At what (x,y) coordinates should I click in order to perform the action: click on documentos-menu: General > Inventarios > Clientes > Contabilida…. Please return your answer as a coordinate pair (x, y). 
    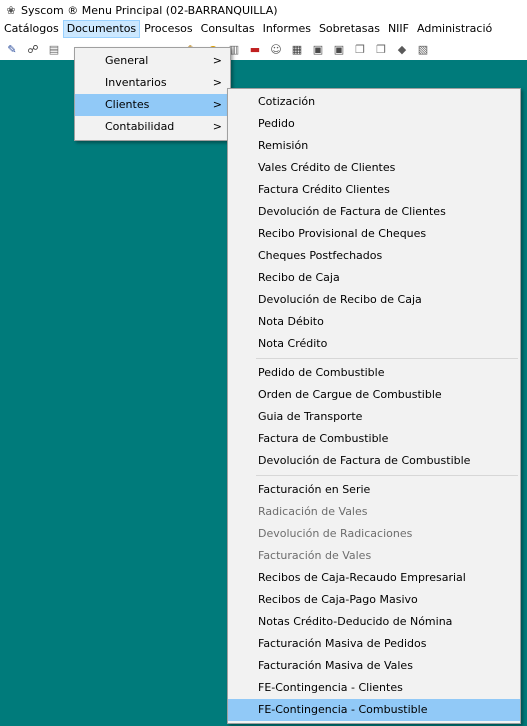
    Looking at the image, I should click on (152, 94).